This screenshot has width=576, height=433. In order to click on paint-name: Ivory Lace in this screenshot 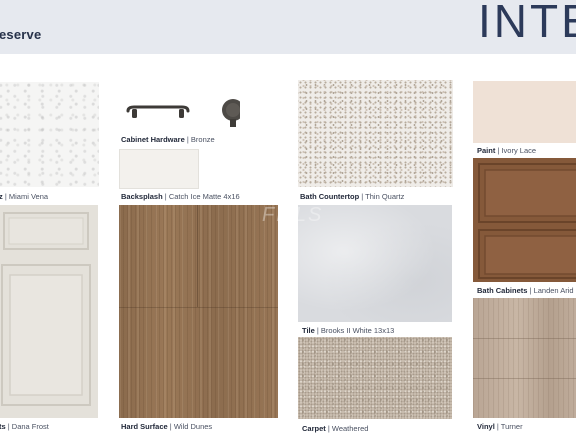, I will do `click(519, 150)`.